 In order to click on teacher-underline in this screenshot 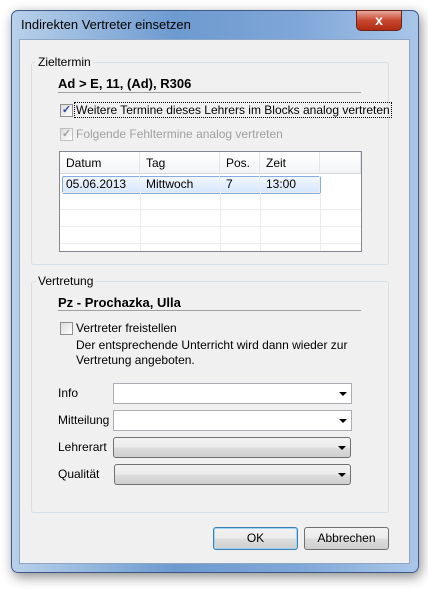, I will do `click(209, 310)`.